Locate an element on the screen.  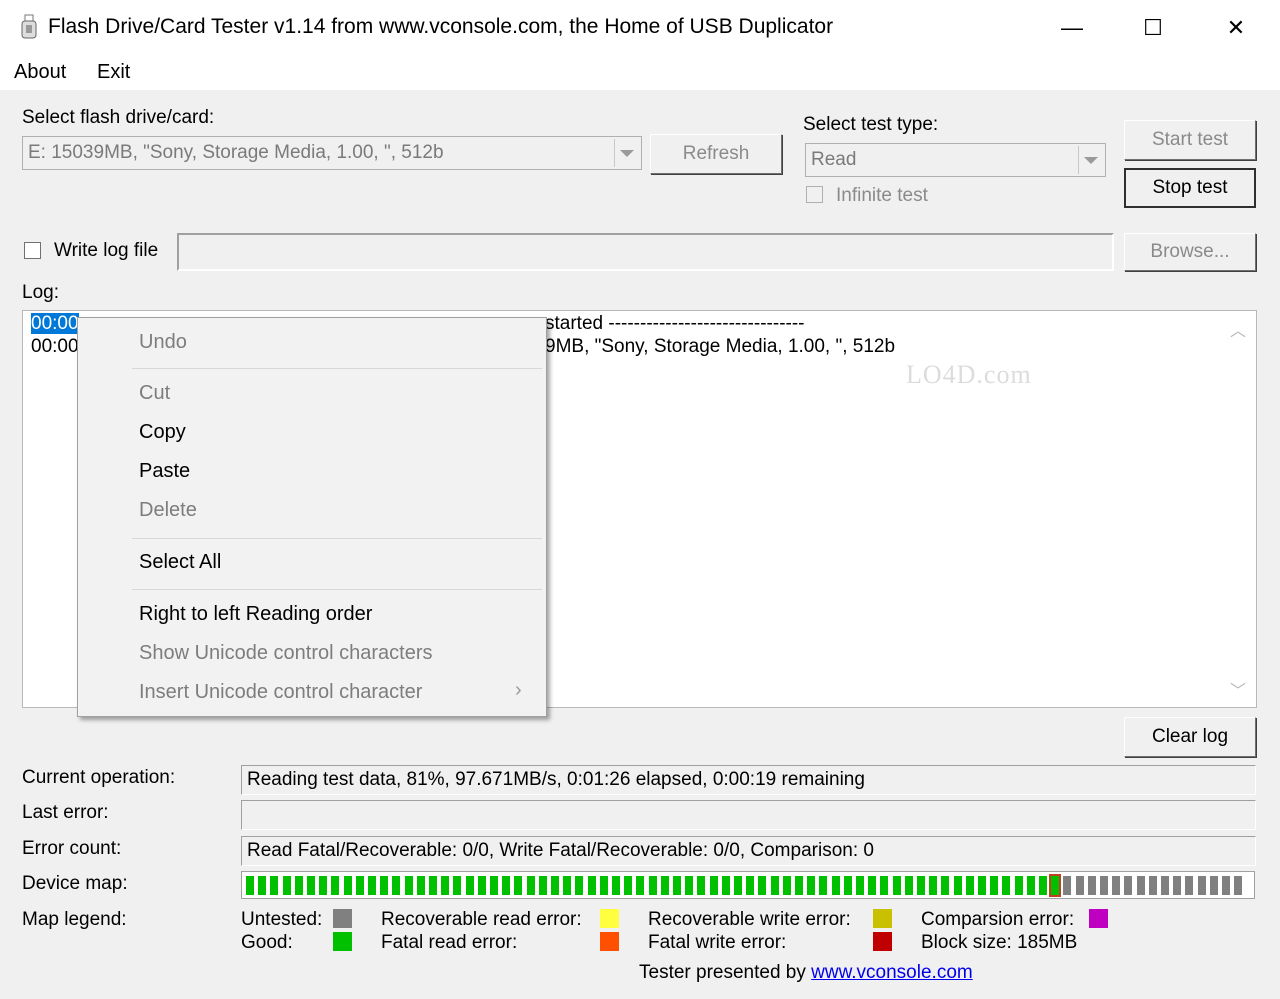
ctx-rtl-reading-order: Right to left Reading order is located at coordinates (255, 614).